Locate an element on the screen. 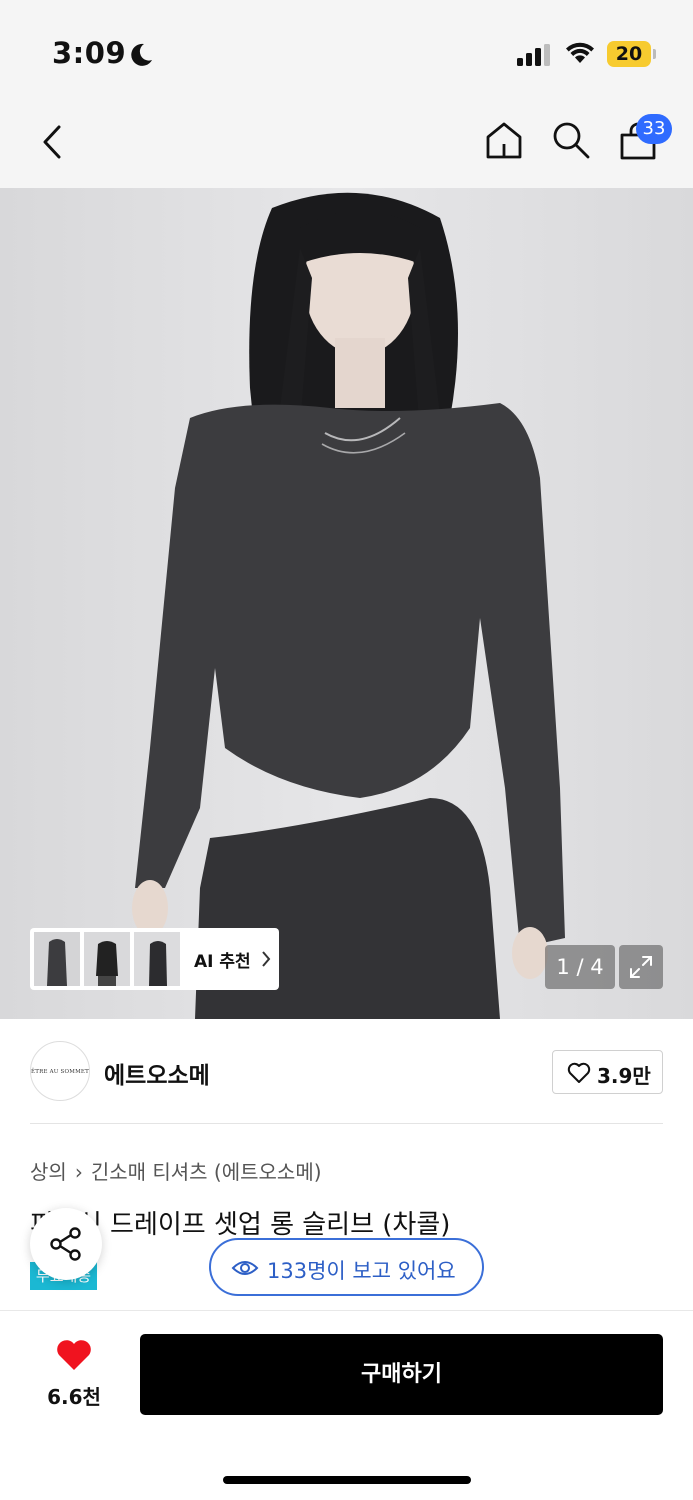  brand-row: ÊTRE AU SOMMET 에트오소메 3.9만 is located at coordinates (346, 1071).